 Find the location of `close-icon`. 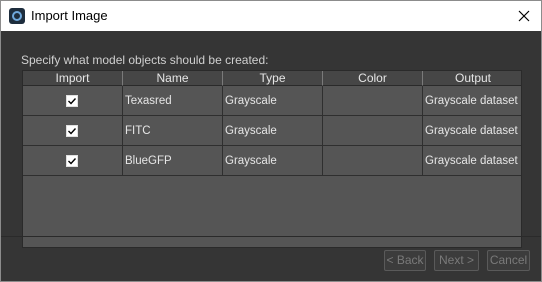

close-icon is located at coordinates (524, 16).